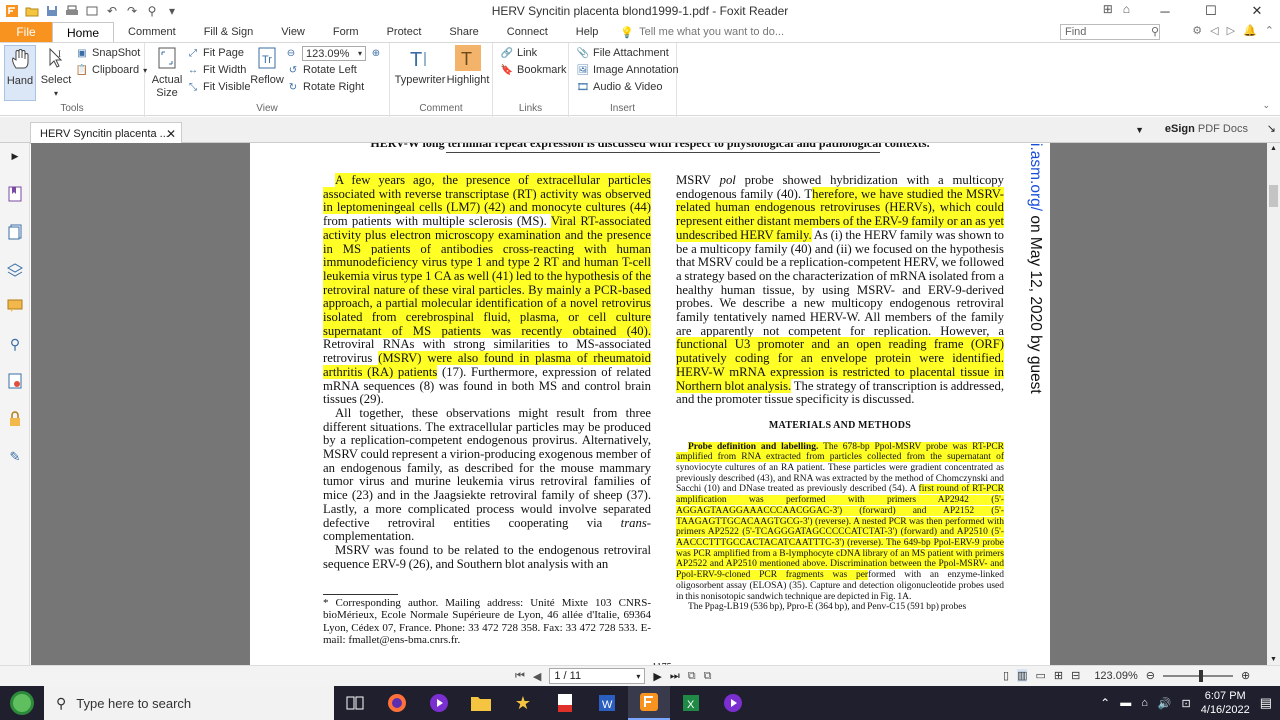  Describe the element at coordinates (1266, 703) in the screenshot. I see `action-center-icon: ▤` at that location.